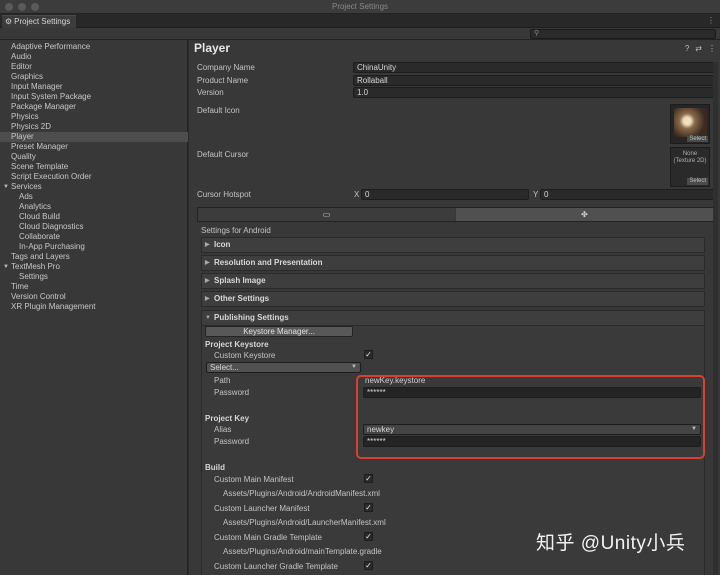 The image size is (720, 575). What do you see at coordinates (94, 137) in the screenshot?
I see `sidebar-item-player: Player` at bounding box center [94, 137].